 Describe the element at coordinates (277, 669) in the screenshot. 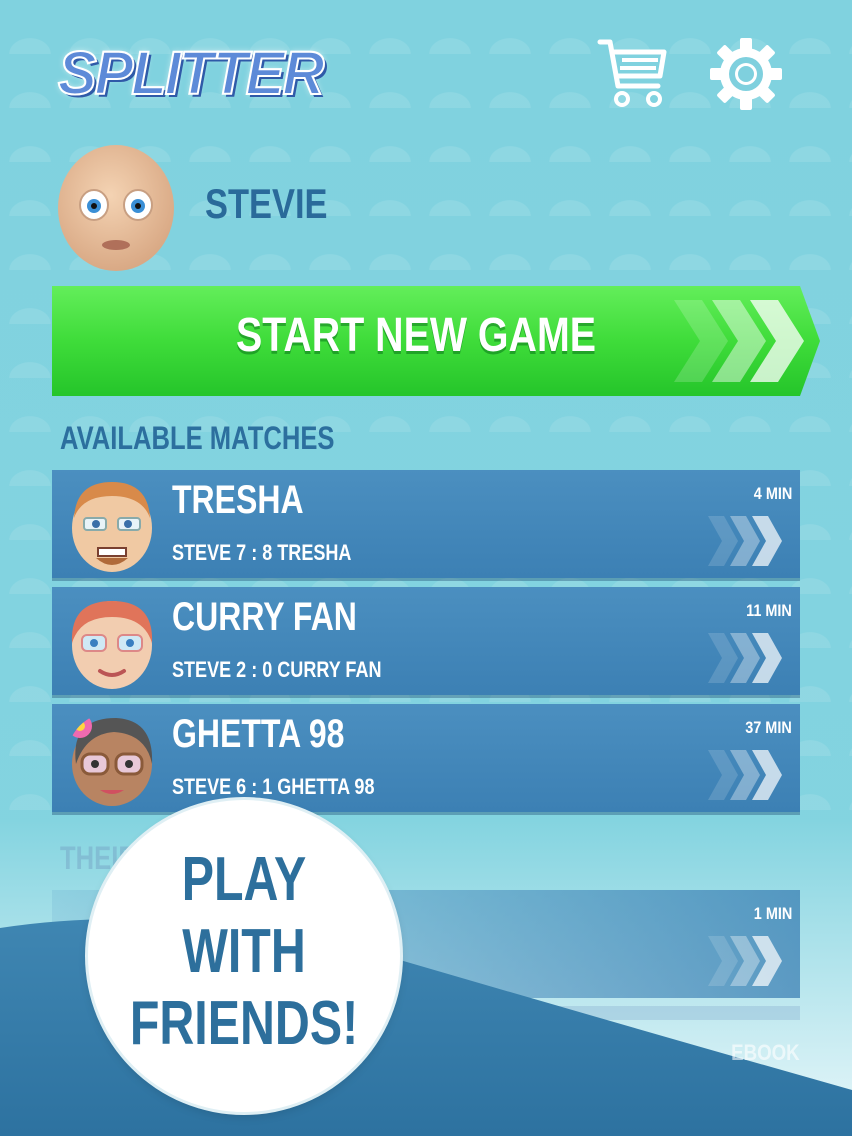

I see `match-score: STEVE 2 : 0 CURRY FAN` at that location.